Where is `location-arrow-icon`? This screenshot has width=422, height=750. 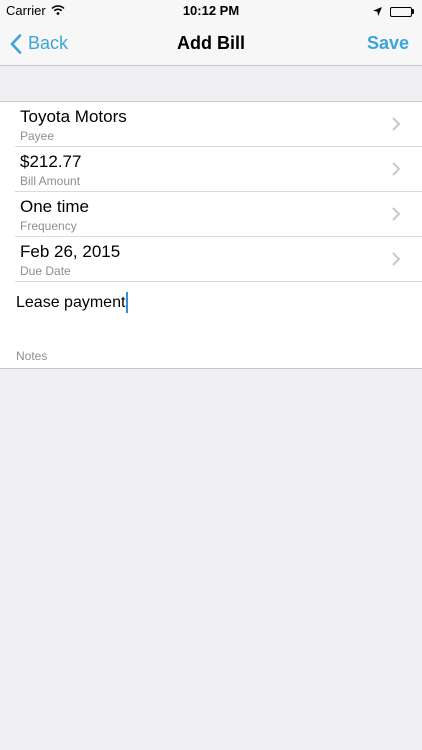
location-arrow-icon is located at coordinates (377, 11).